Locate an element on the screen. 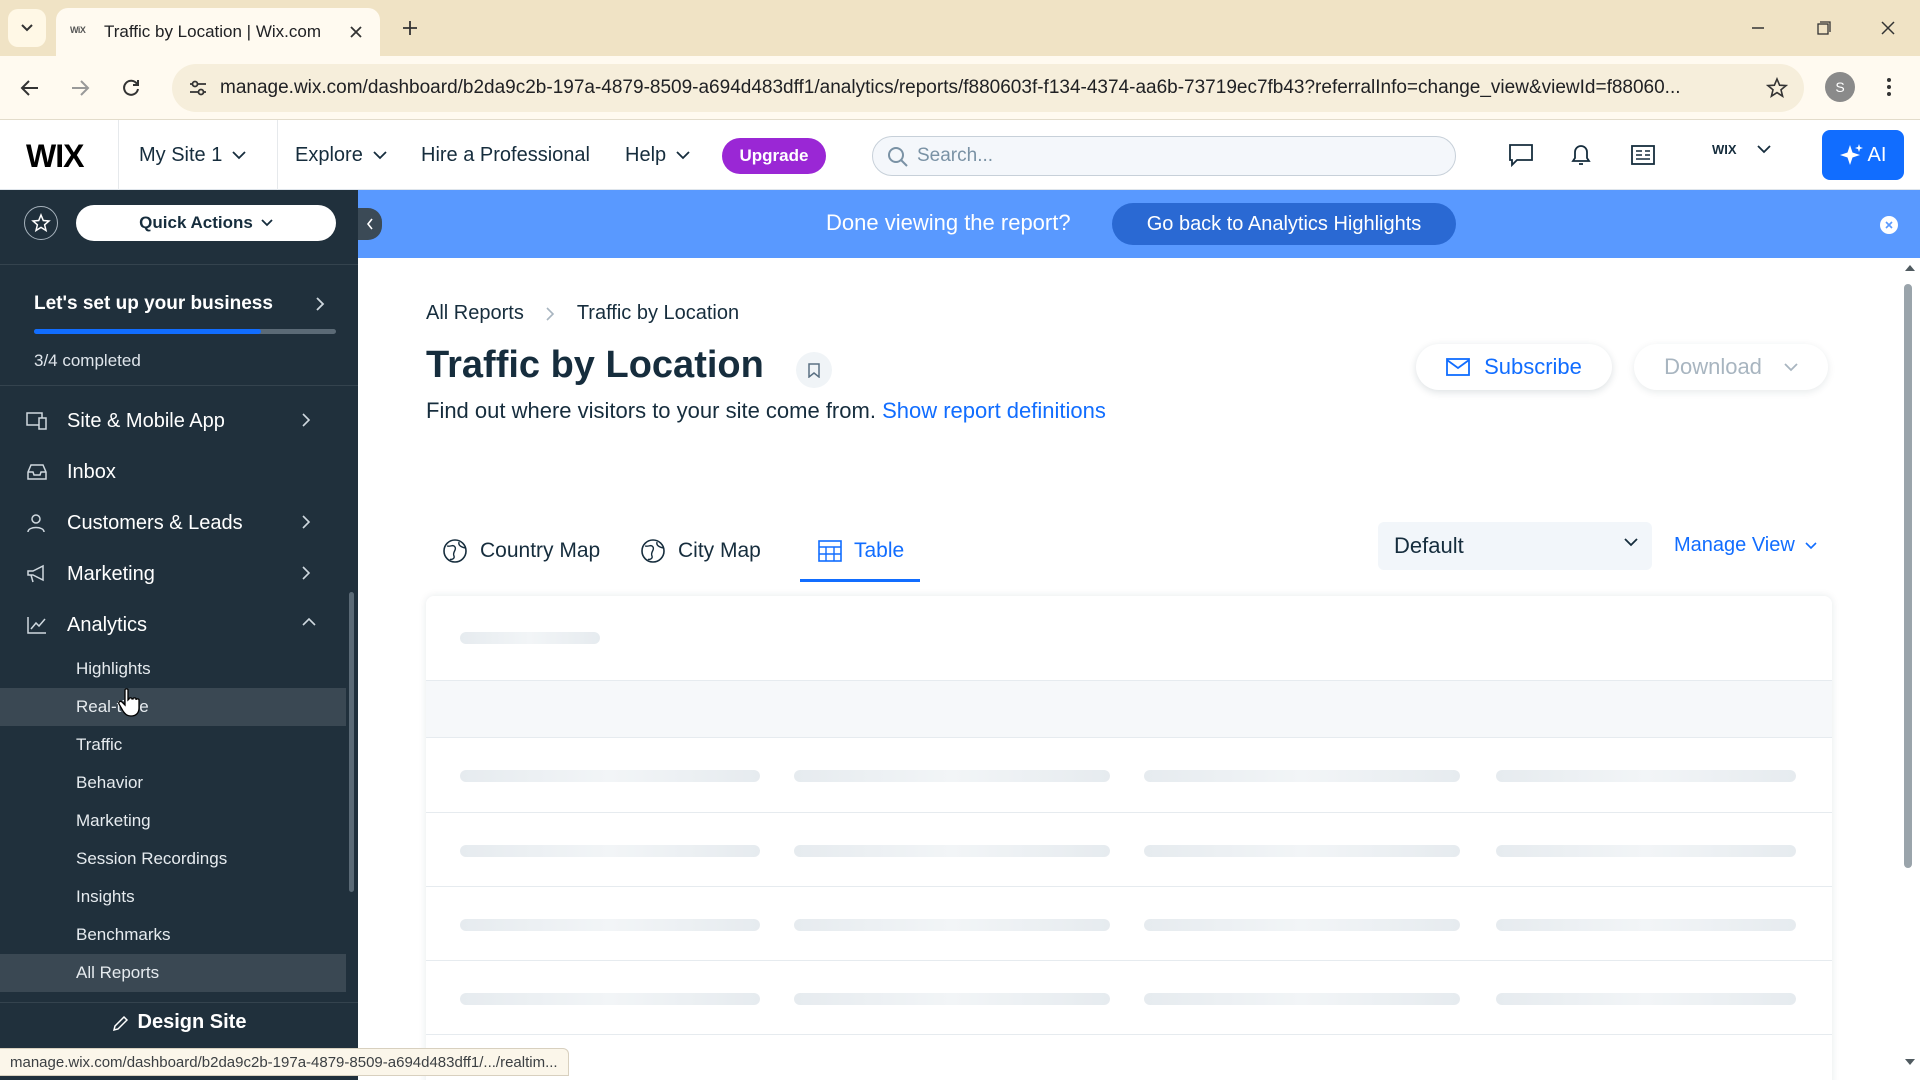 The width and height of the screenshot is (1920, 1080). sidebar-sub-highlights: Highlights is located at coordinates (173, 669).